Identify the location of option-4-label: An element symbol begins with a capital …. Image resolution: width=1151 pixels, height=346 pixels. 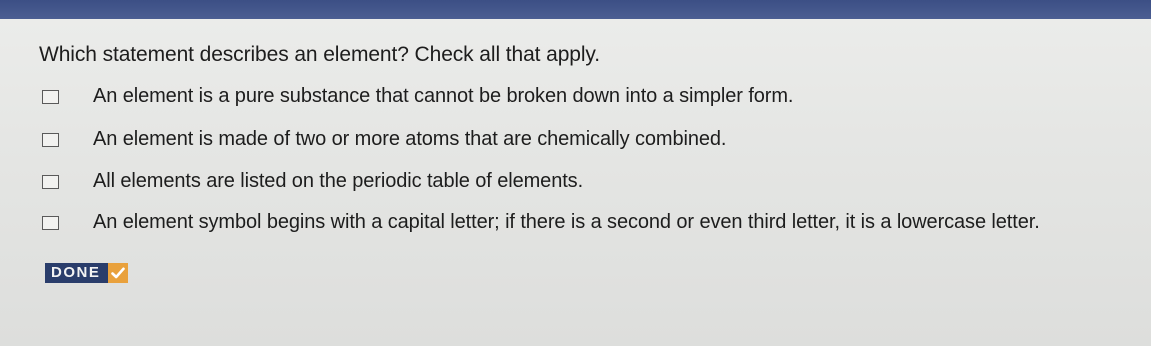
(566, 222).